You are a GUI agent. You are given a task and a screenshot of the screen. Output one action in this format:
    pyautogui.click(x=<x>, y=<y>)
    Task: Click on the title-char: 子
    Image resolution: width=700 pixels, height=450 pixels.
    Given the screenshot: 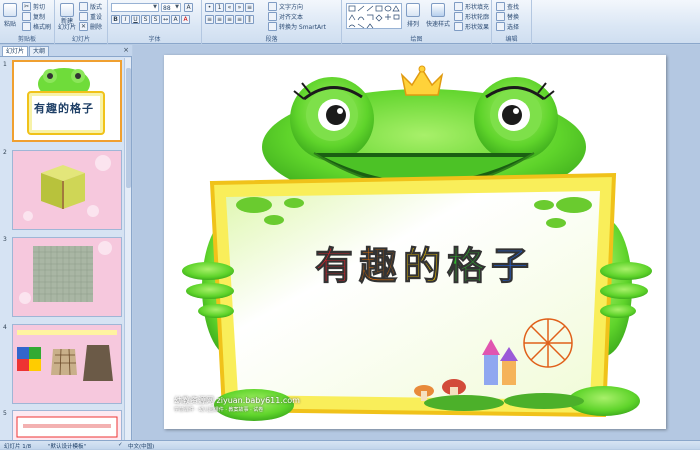 What is the action you would take?
    pyautogui.click(x=513, y=266)
    